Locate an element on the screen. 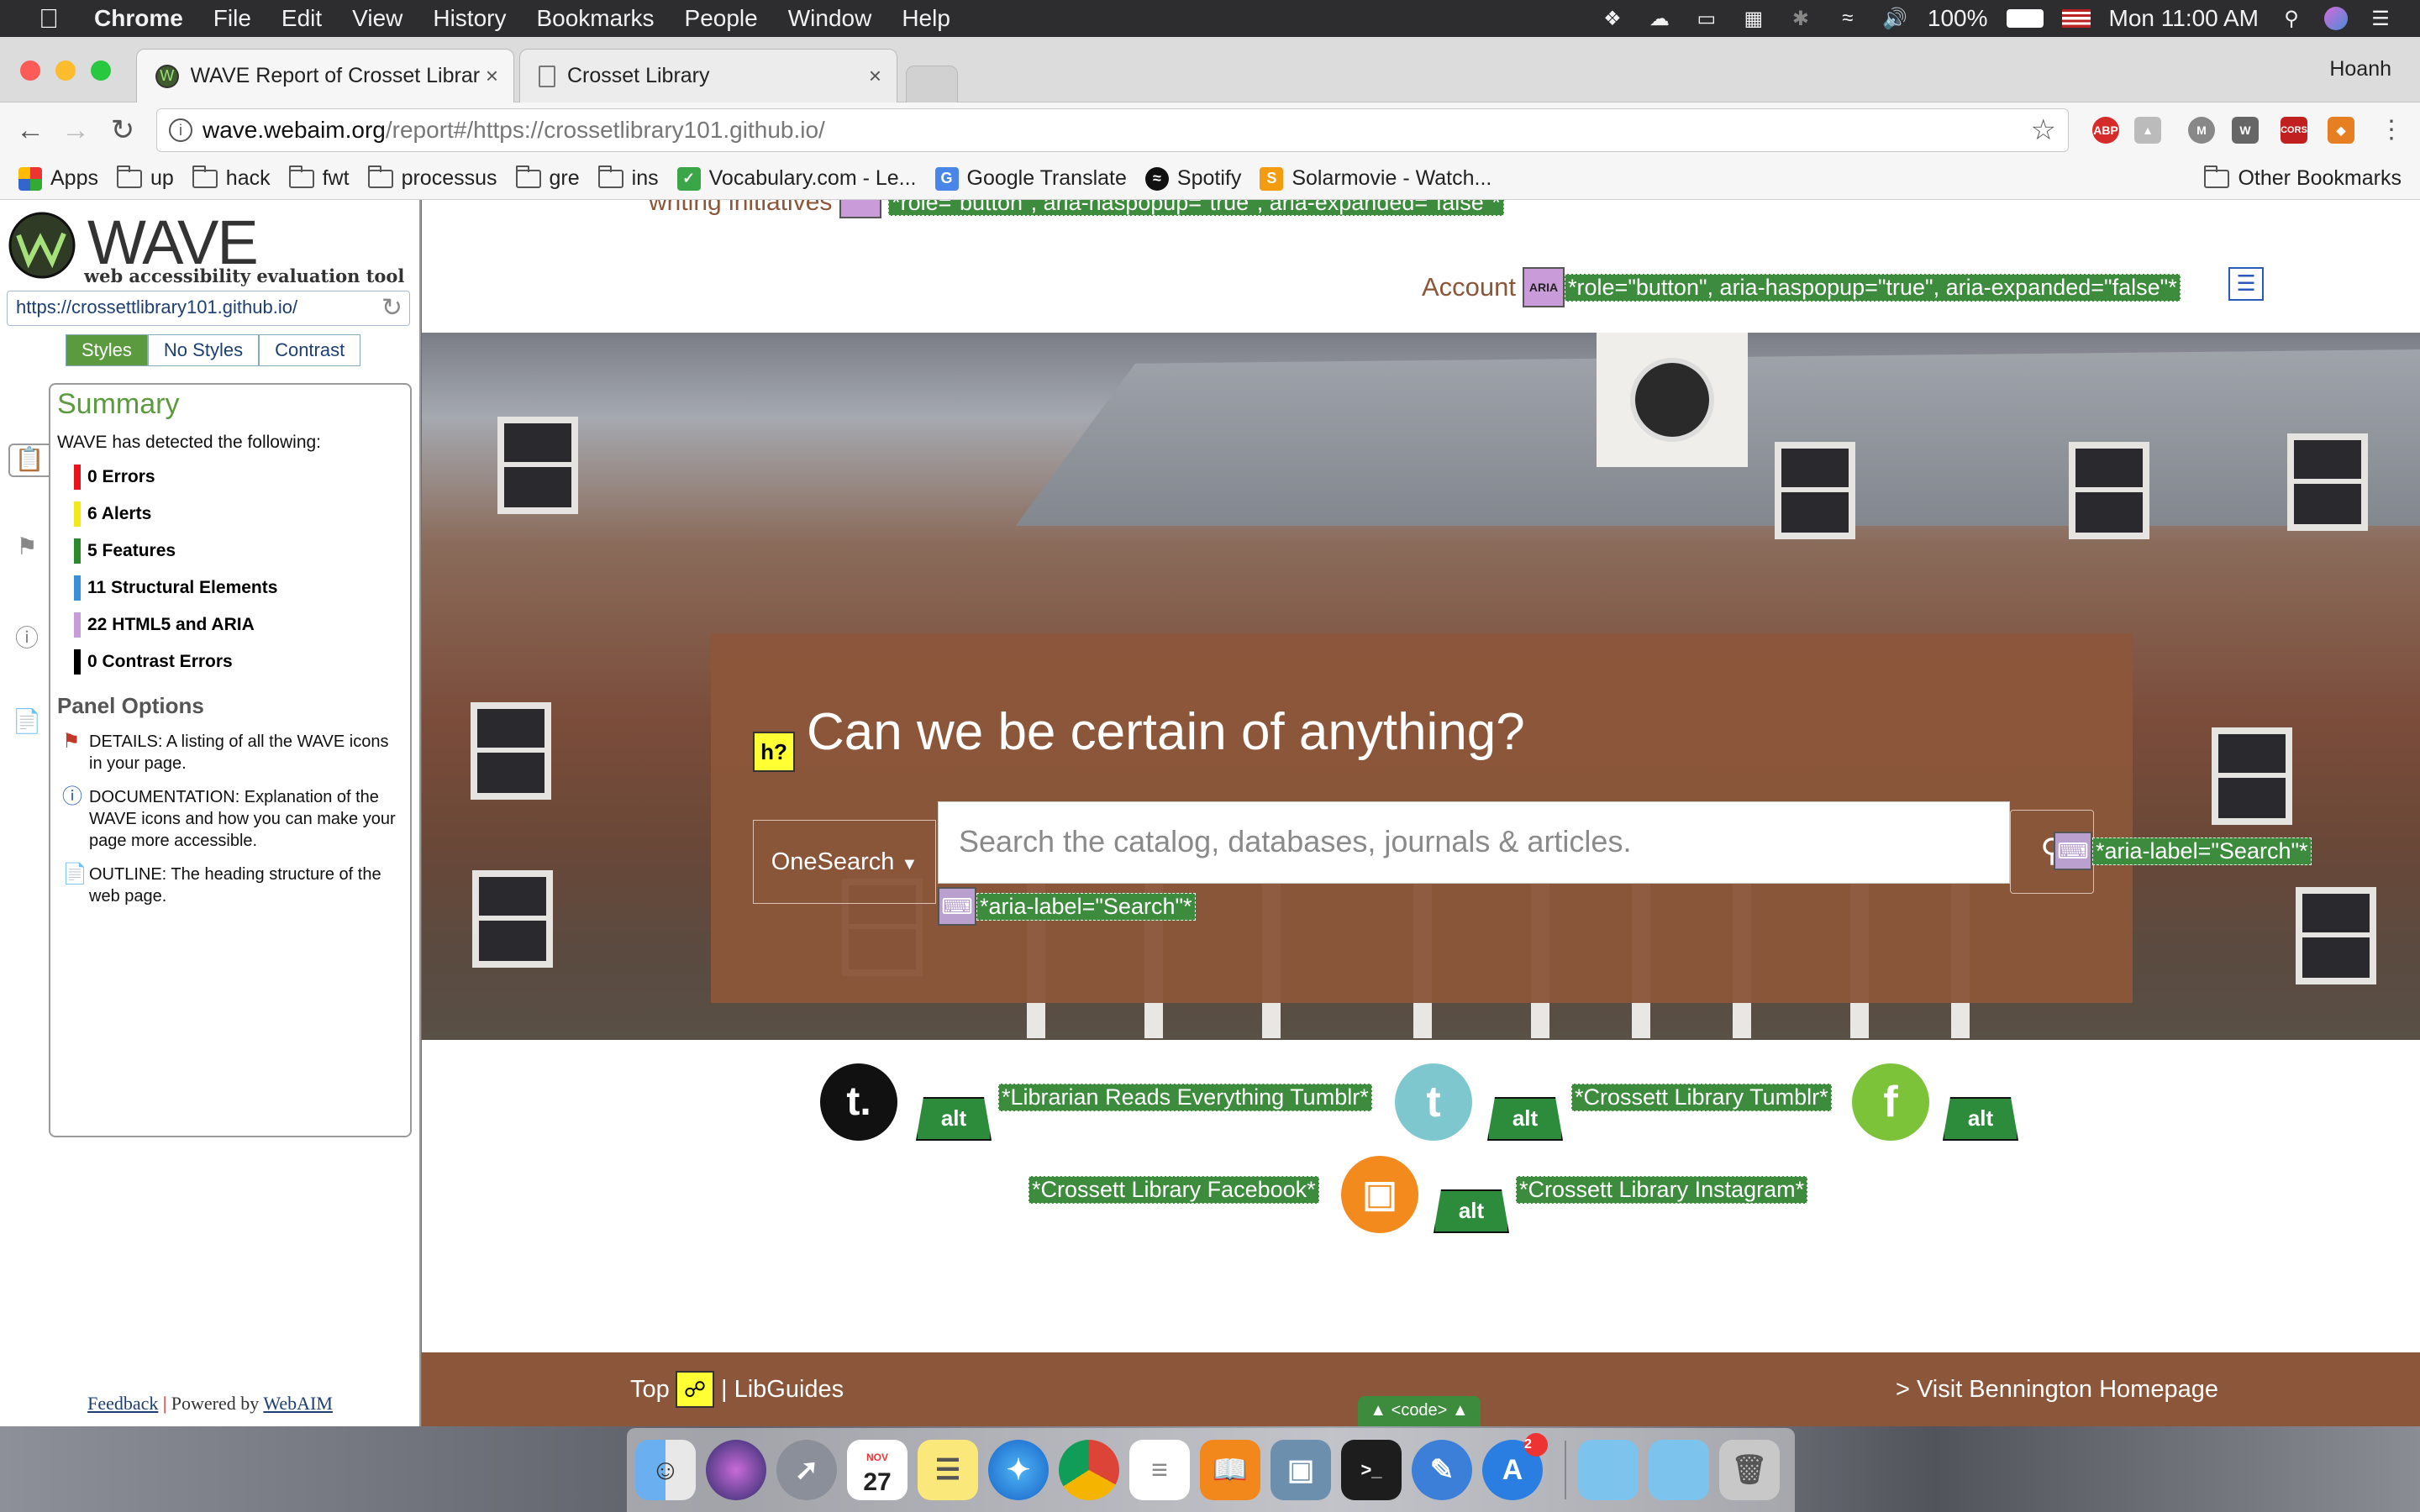  menu-app-name: Chrome is located at coordinates (138, 18).